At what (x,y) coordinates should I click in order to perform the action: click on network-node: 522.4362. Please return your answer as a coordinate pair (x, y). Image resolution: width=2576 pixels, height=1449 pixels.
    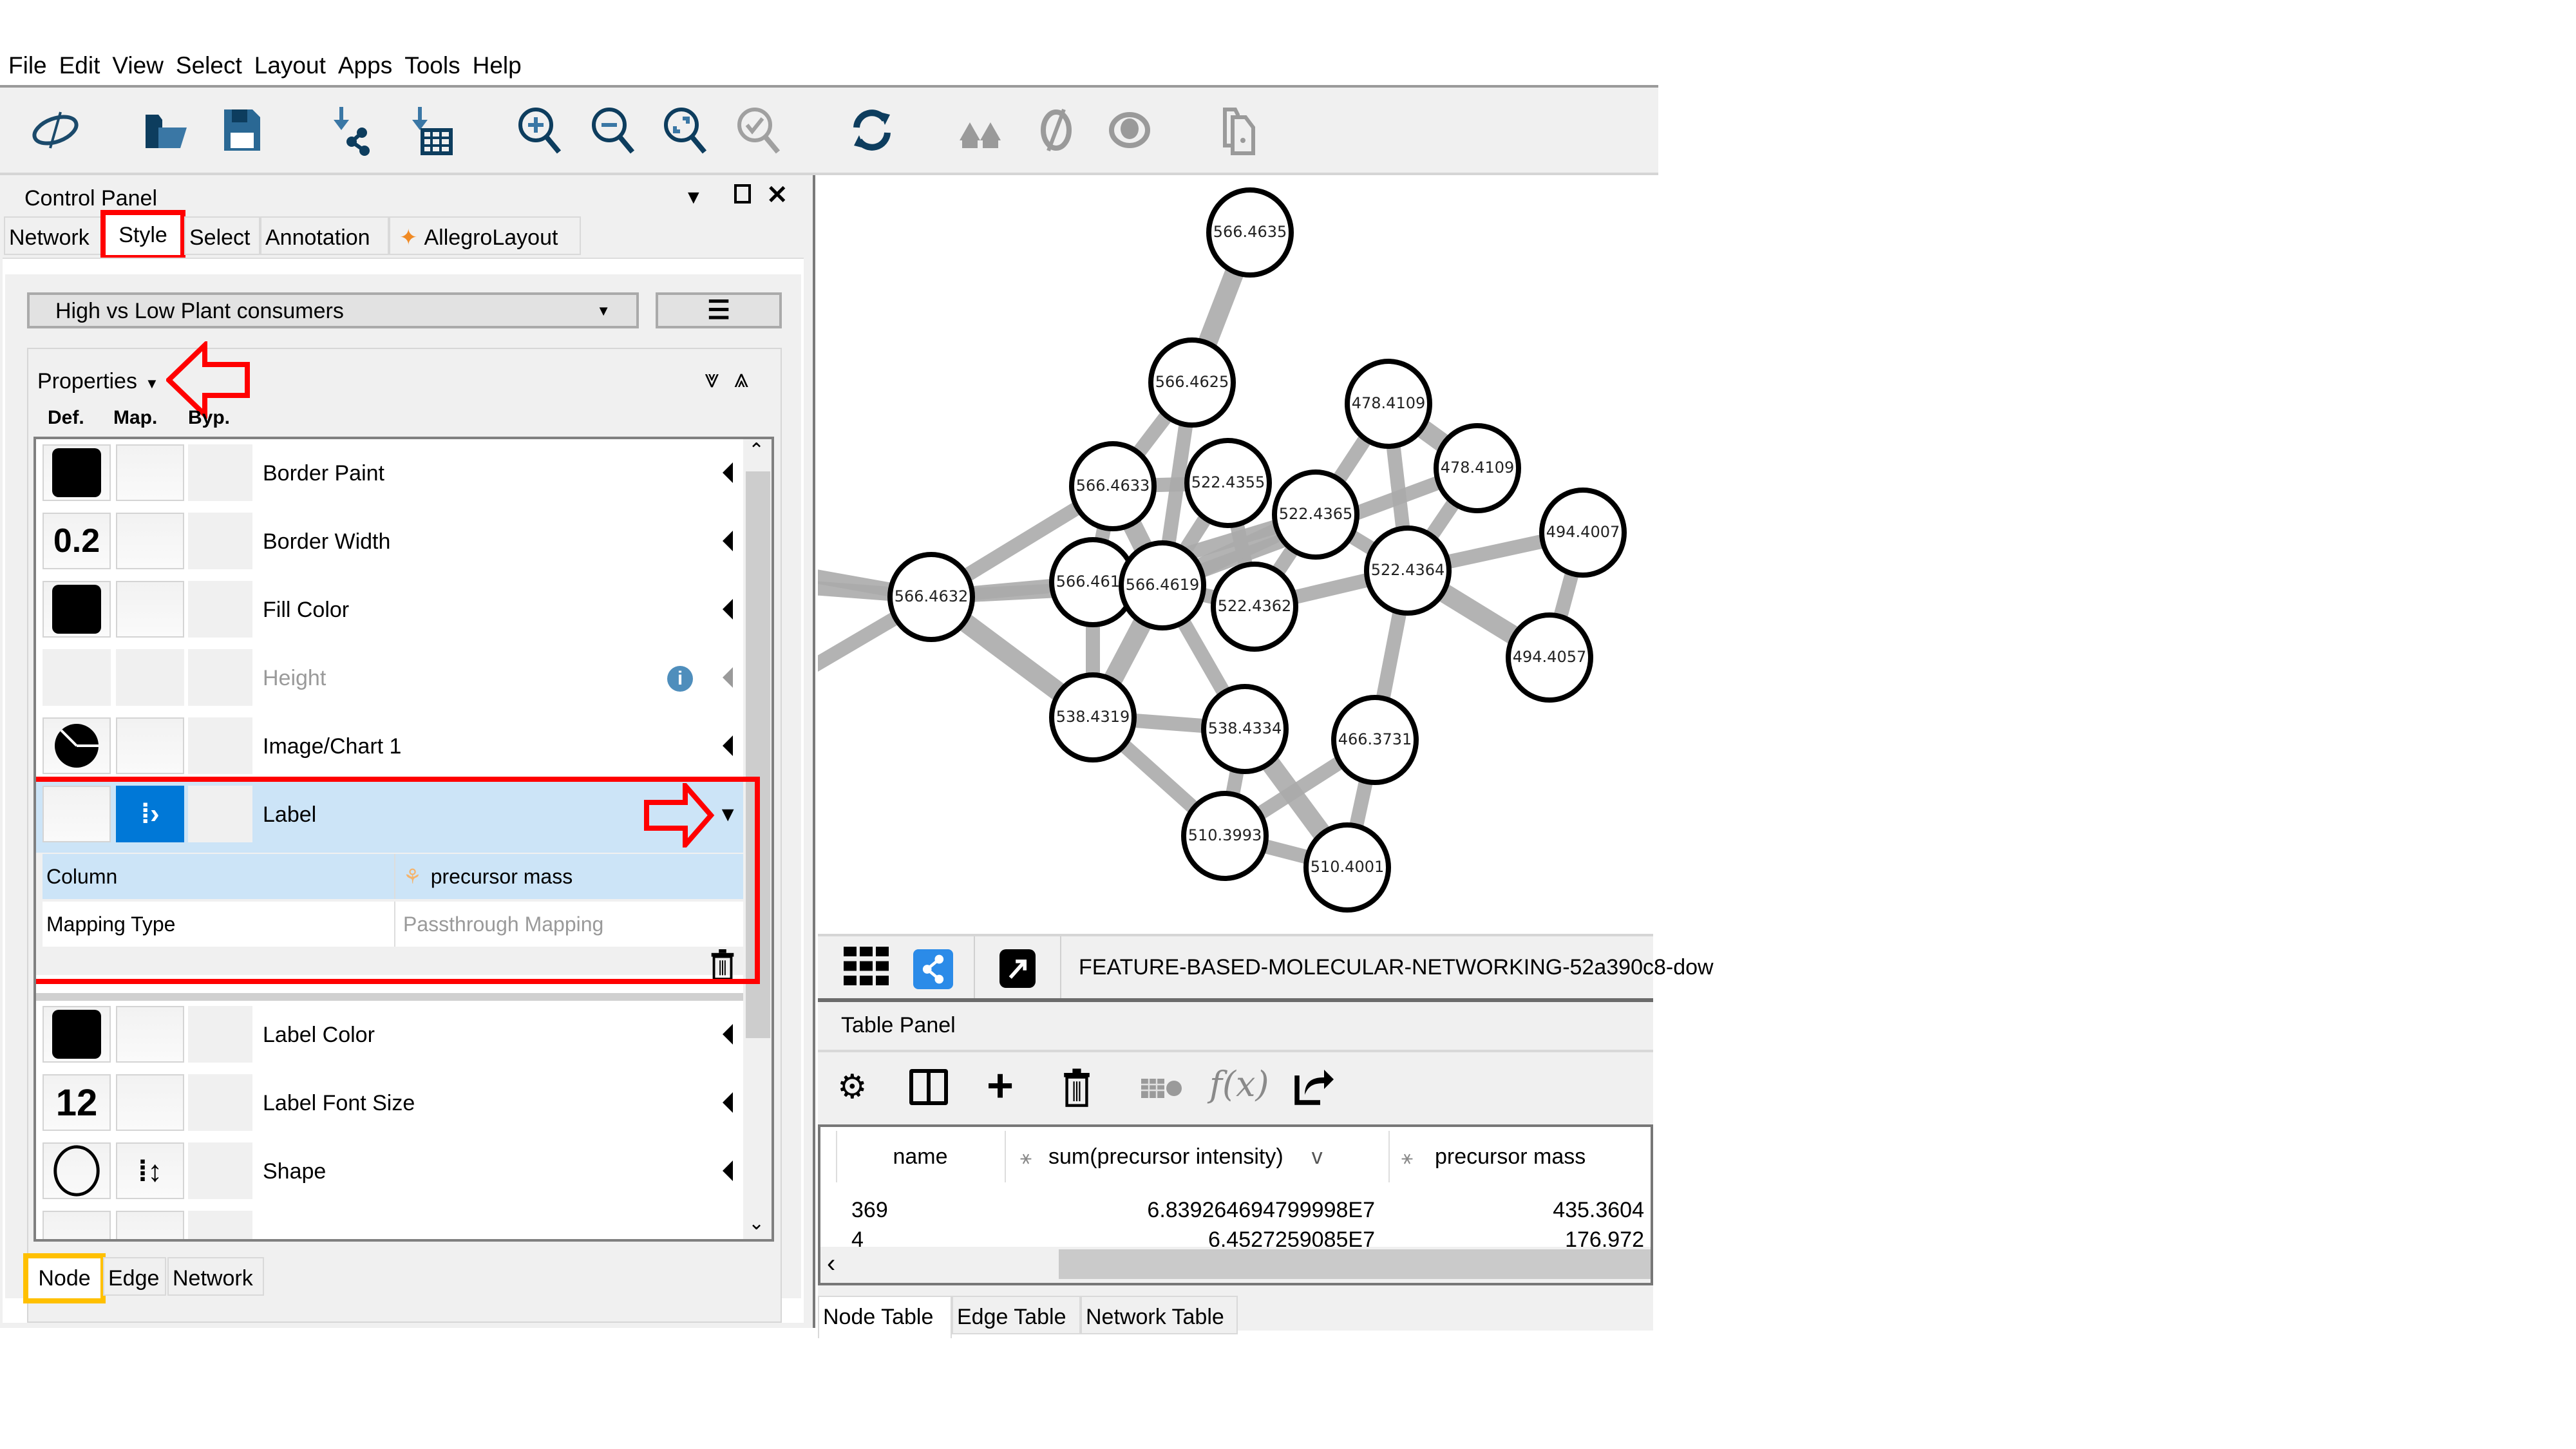
    Looking at the image, I should click on (1254, 607).